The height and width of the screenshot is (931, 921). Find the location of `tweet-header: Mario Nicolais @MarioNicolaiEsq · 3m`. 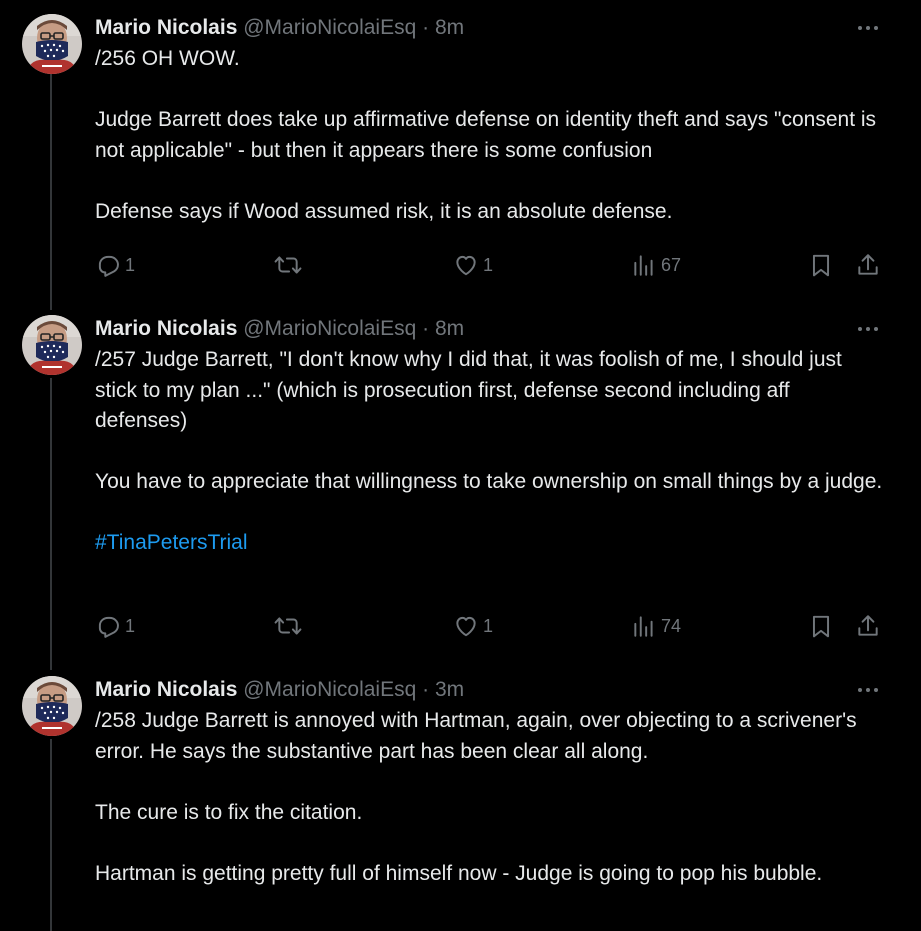

tweet-header: Mario Nicolais @MarioNicolaiEsq · 3m is located at coordinates (490, 690).